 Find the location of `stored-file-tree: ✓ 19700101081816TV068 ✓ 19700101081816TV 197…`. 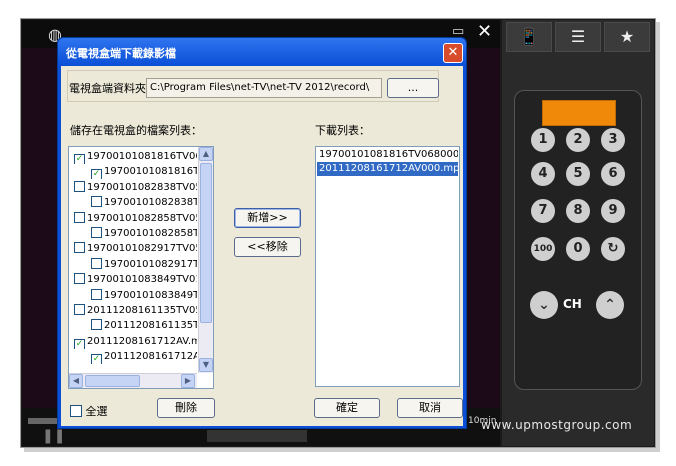

stored-file-tree: ✓ 19700101081816TV068 ✓ 19700101081816TV 197… is located at coordinates (141, 267).